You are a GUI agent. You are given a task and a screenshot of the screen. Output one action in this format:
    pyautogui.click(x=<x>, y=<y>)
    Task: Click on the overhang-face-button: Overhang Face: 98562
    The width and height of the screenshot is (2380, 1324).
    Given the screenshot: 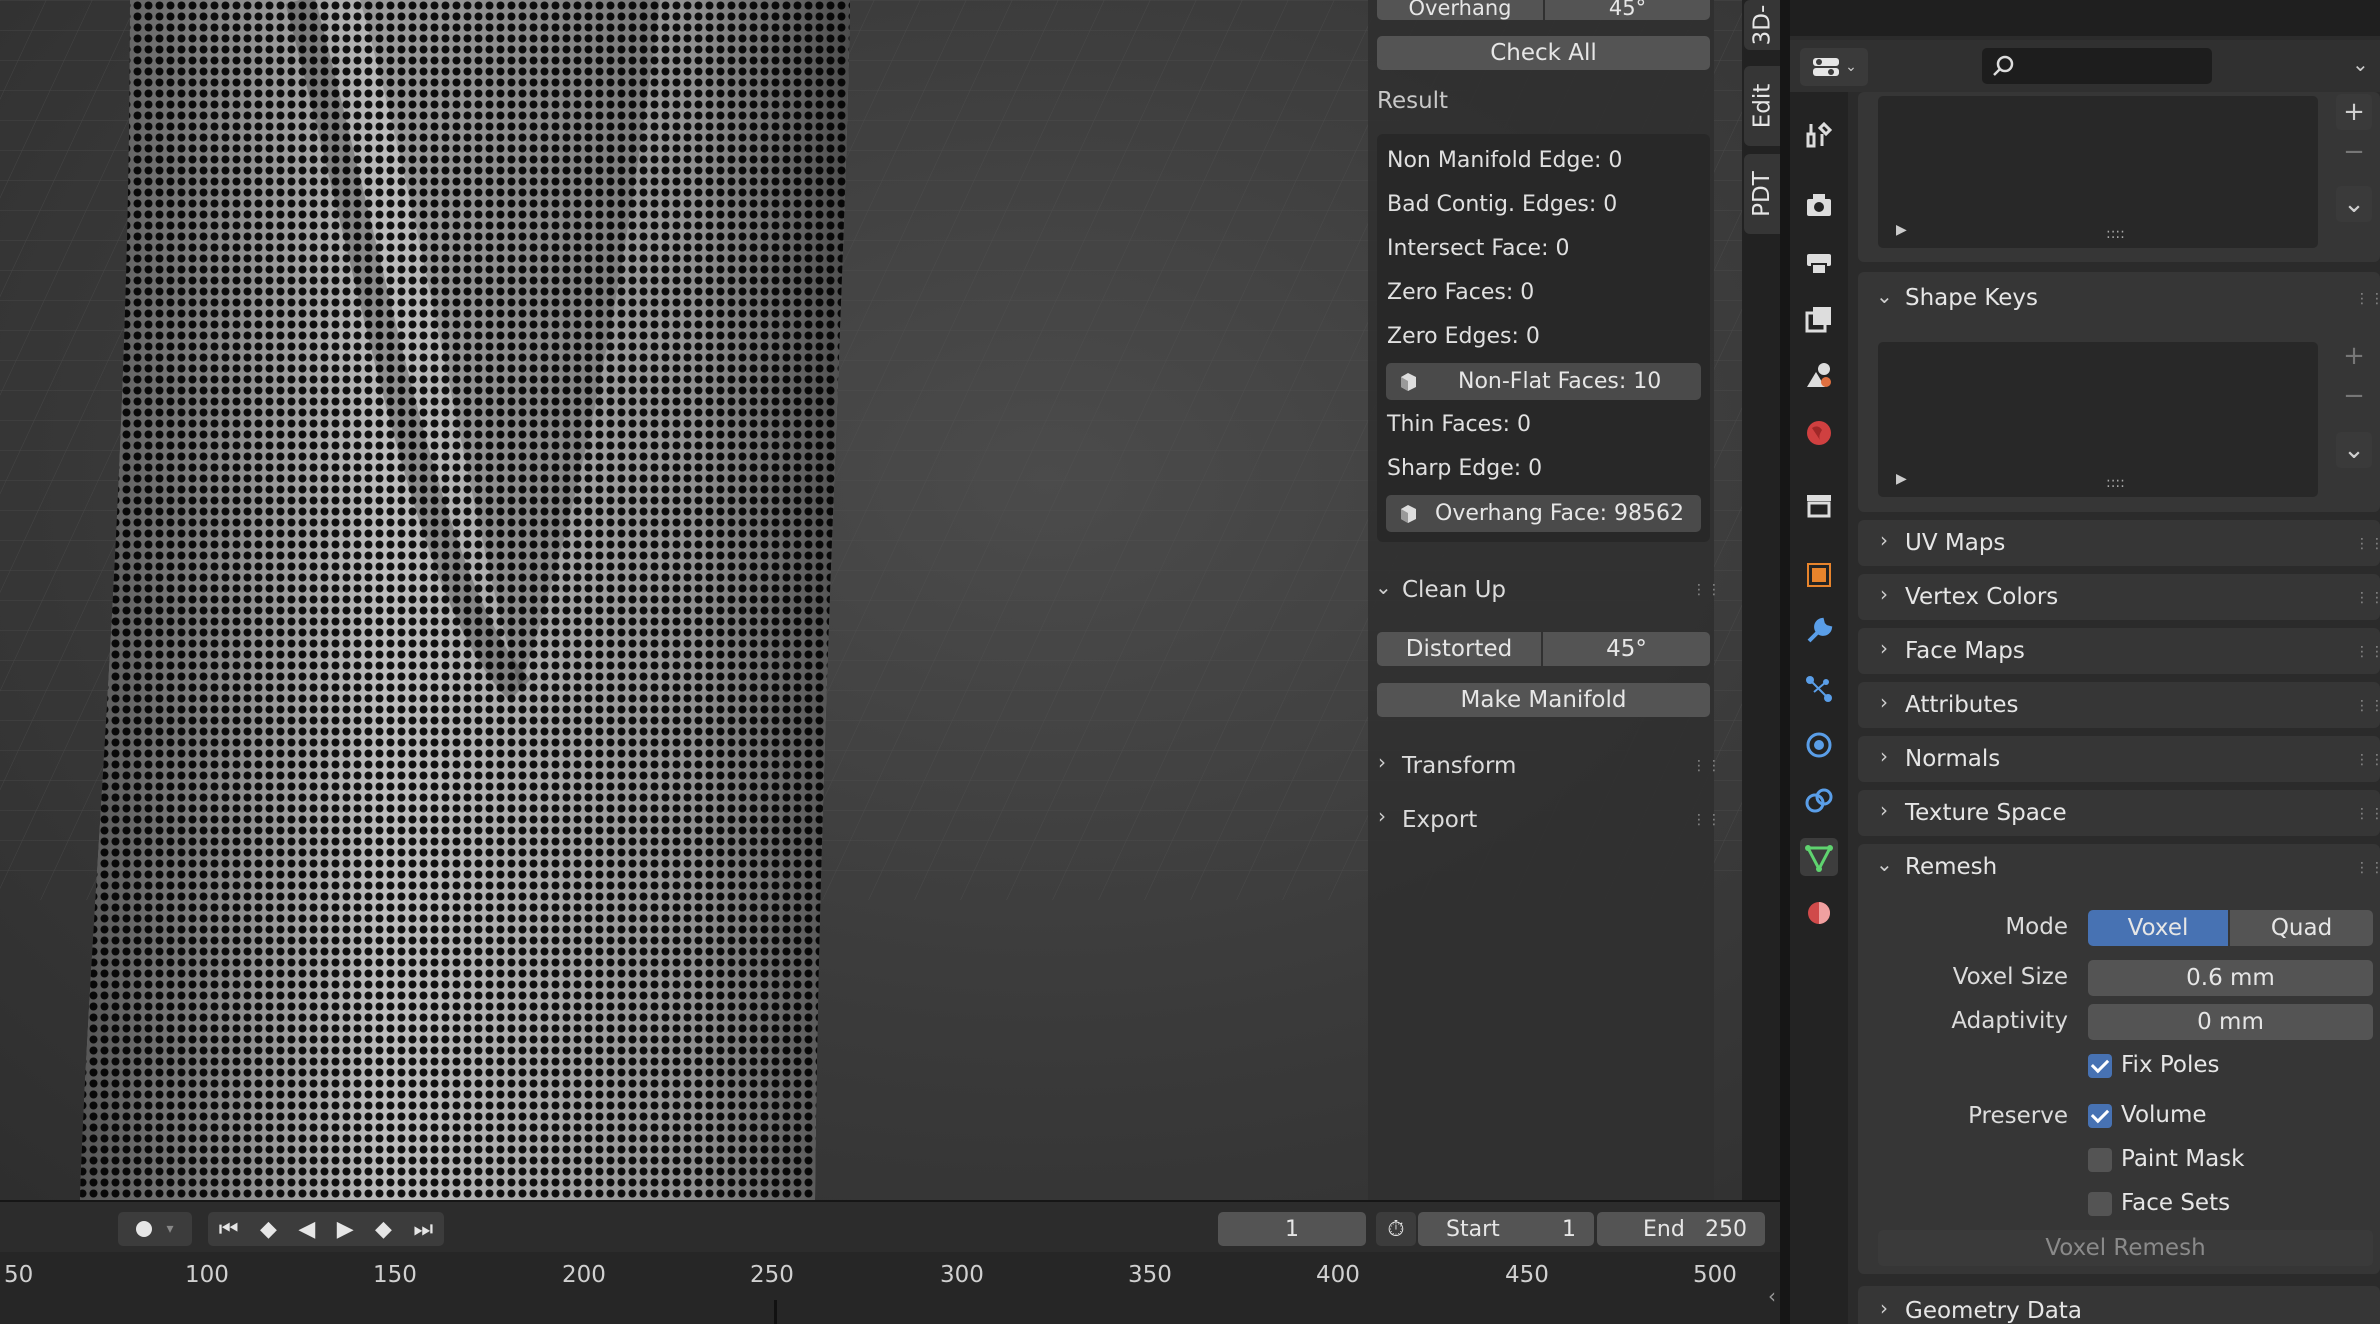 What is the action you would take?
    pyautogui.click(x=1543, y=513)
    